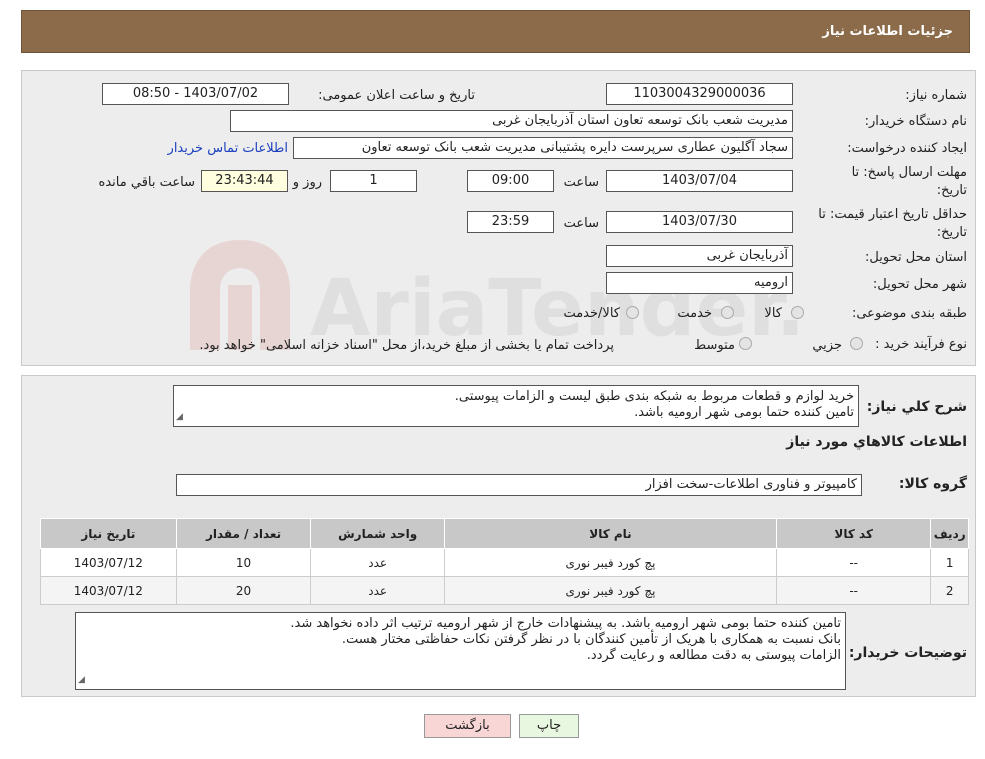 Image resolution: width=985 pixels, height=759 pixels. What do you see at coordinates (915, 121) in the screenshot?
I see `buyer-org-label: نام دستگاه خریدار:` at bounding box center [915, 121].